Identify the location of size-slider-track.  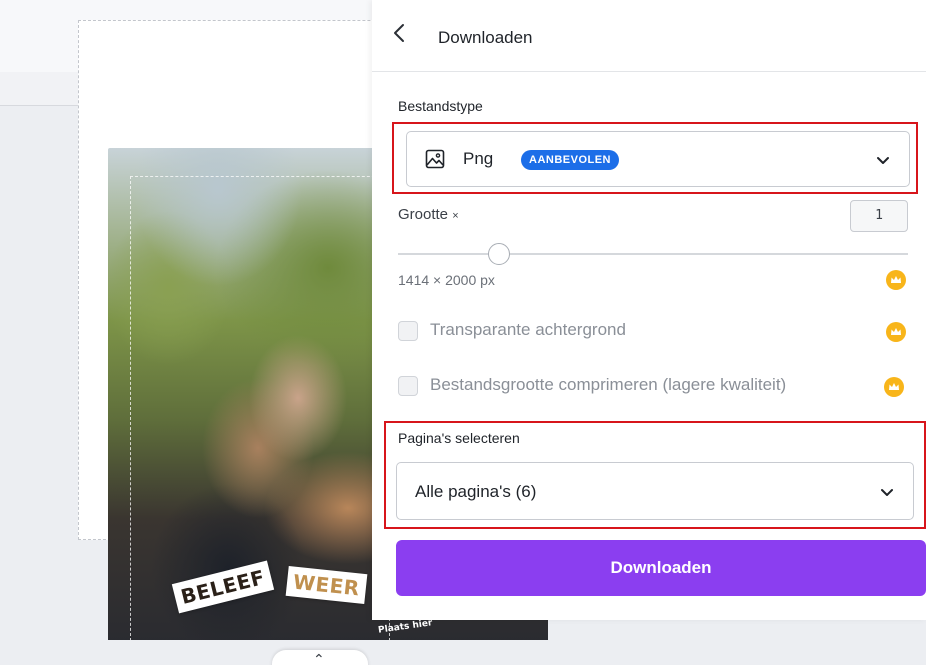
(653, 254).